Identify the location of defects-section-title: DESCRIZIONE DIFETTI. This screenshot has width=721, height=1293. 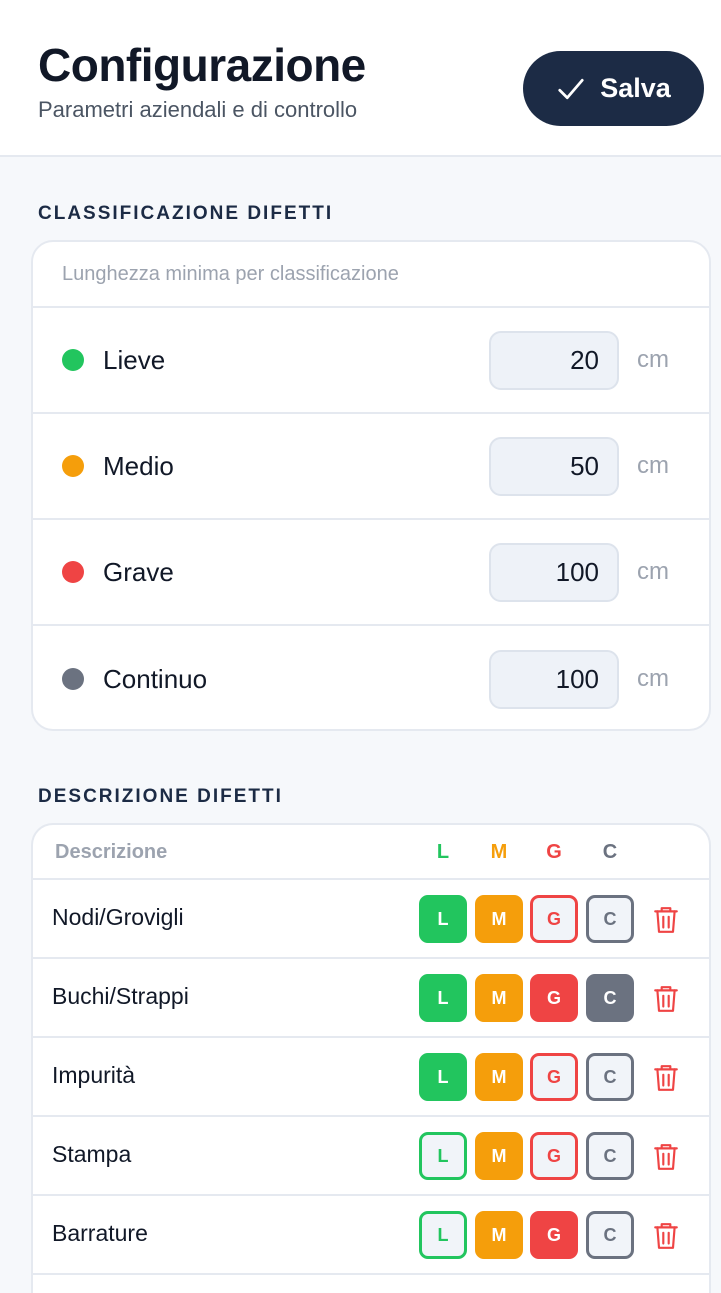
(160, 796).